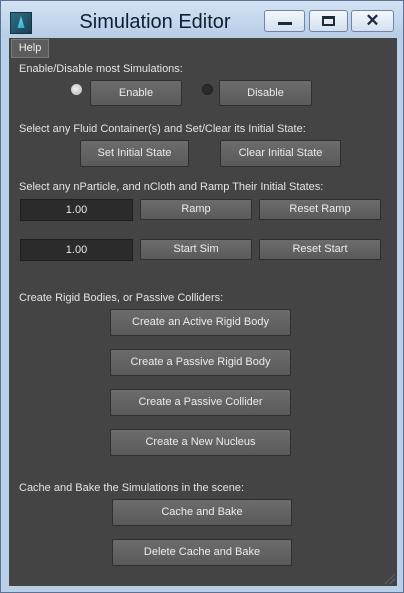  I want to click on menu-bar: Help, so click(203, 49).